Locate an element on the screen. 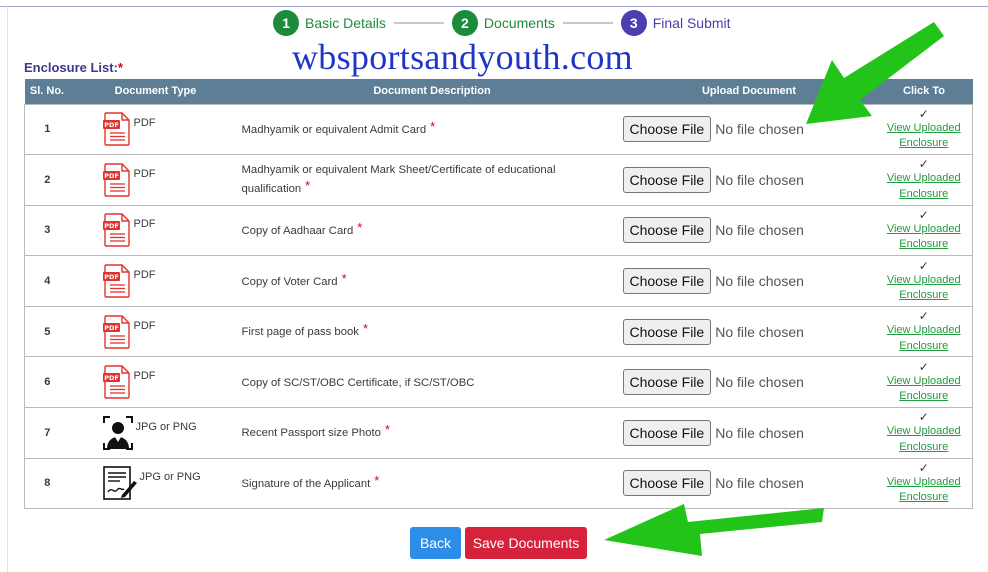 This screenshot has width=988, height=572. top-border is located at coordinates (494, 6).